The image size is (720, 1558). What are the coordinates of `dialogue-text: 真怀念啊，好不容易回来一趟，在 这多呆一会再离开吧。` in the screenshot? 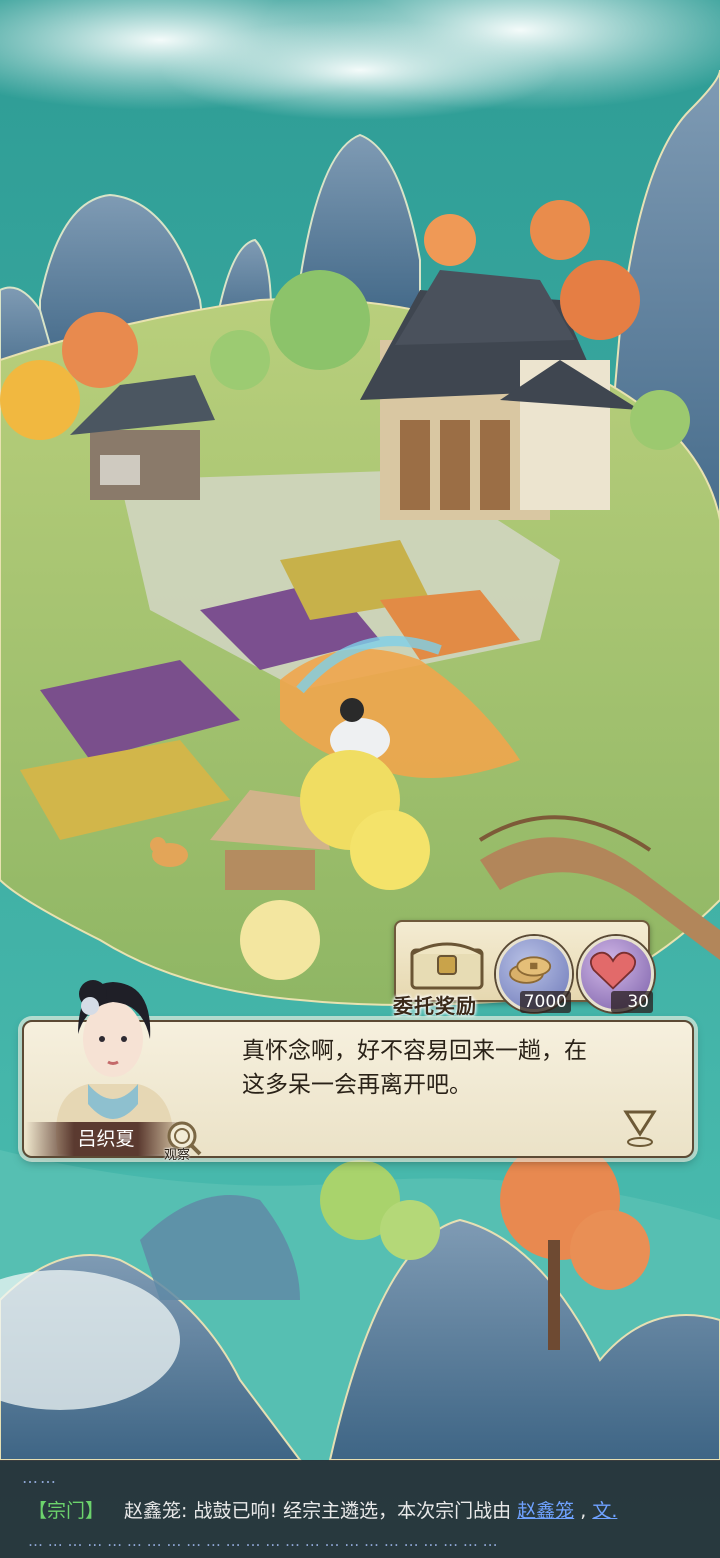 It's located at (452, 1068).